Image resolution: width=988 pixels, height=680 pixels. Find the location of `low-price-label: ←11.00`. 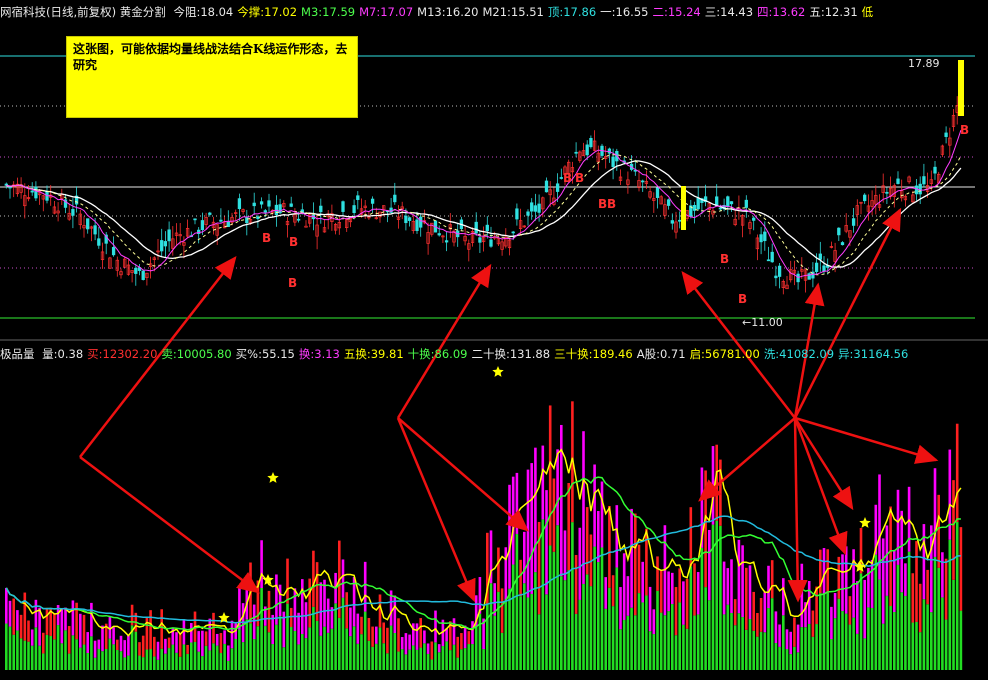

low-price-label: ←11.00 is located at coordinates (762, 322).